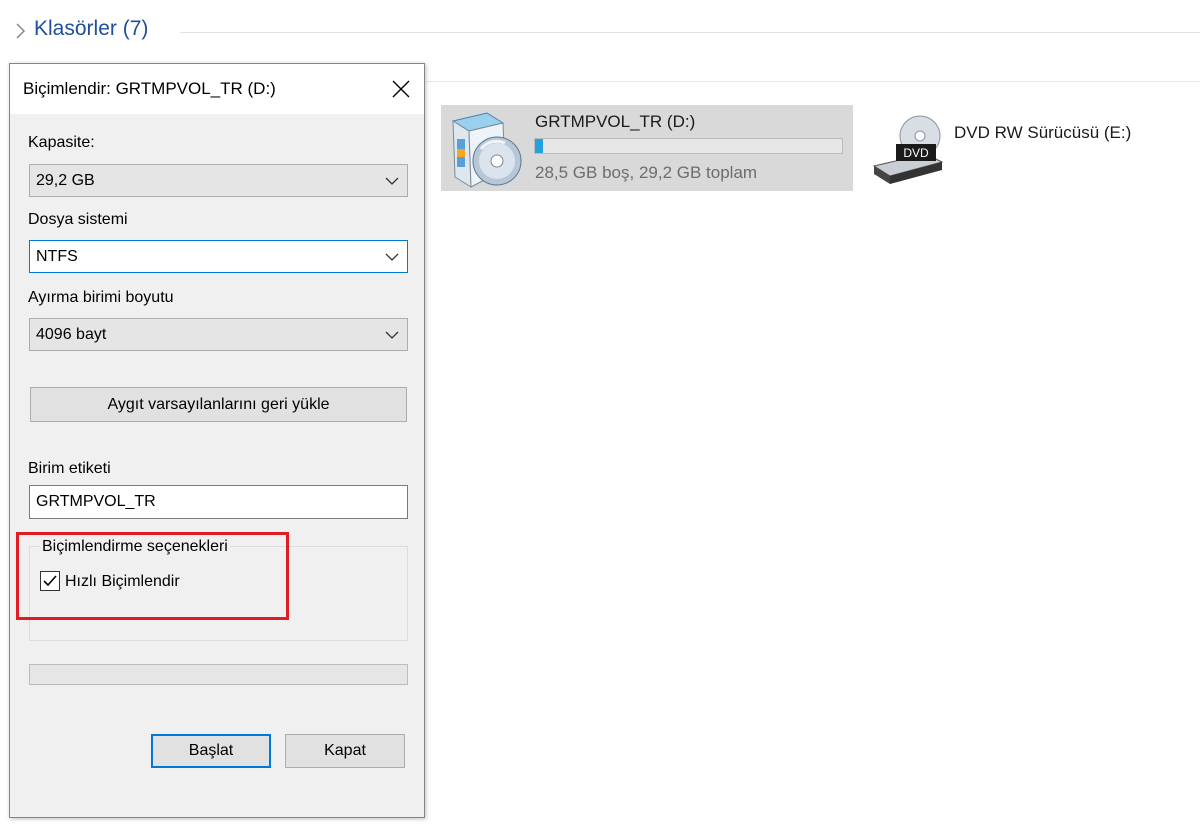  I want to click on close-dialog-button: Kapat, so click(345, 751).